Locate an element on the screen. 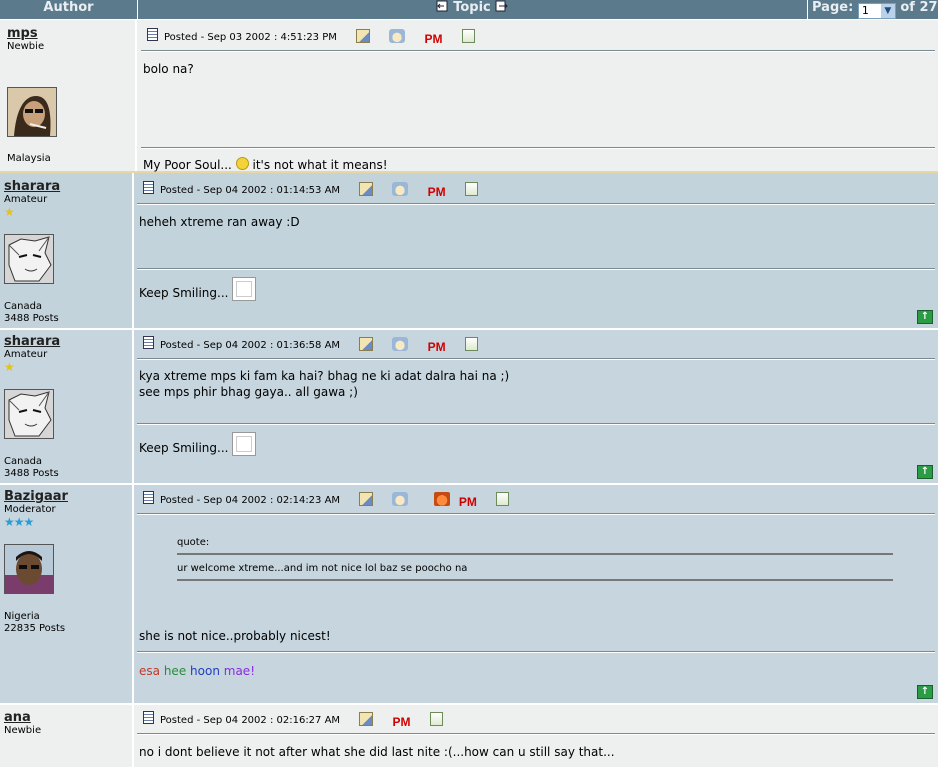 Image resolution: width=938 pixels, height=767 pixels. post-header: Posted - Sep 04 2002 : 02:14:23 AM PM is located at coordinates (326, 500).